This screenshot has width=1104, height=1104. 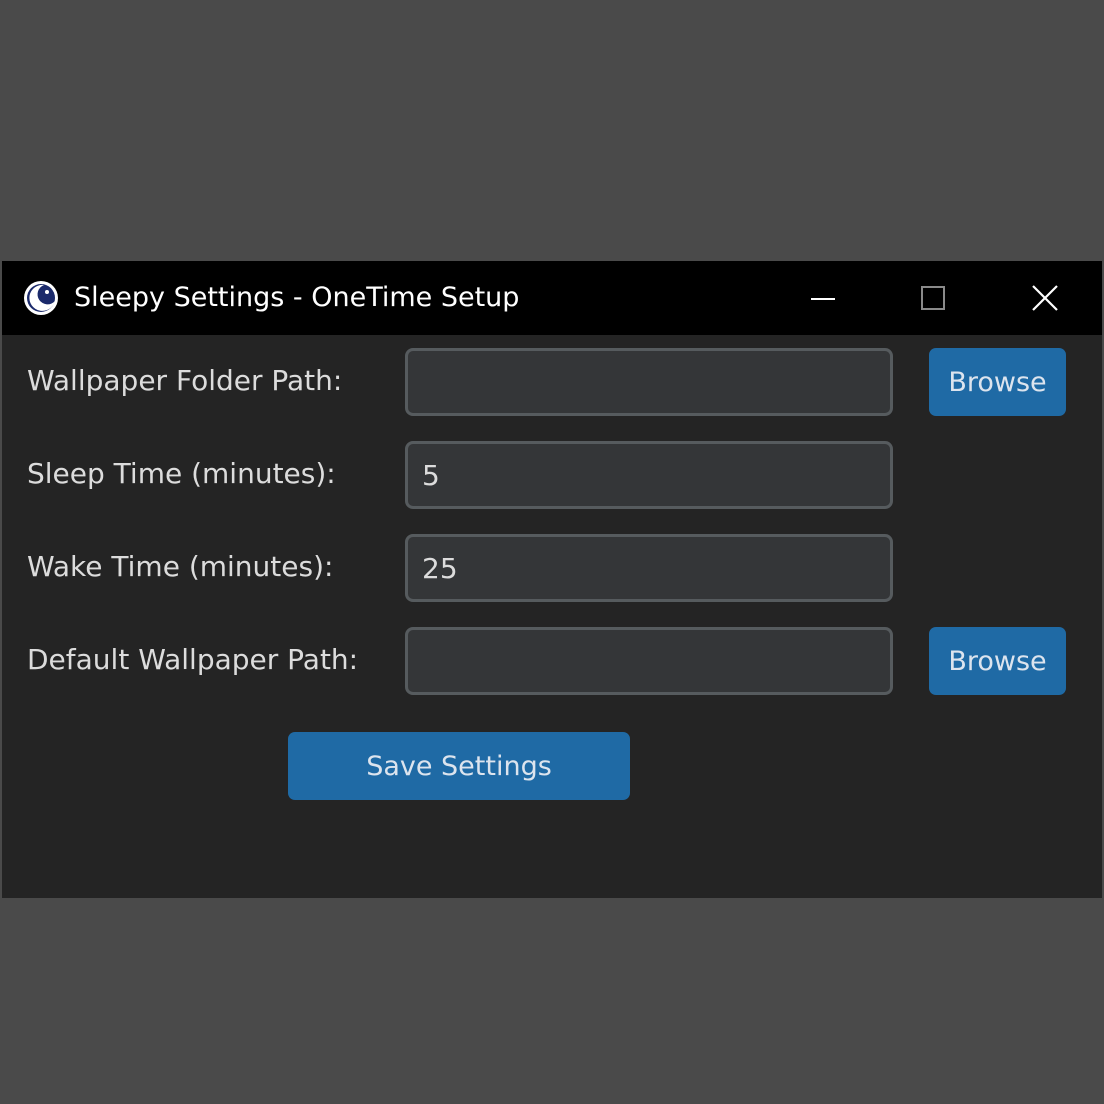 I want to click on moon-app-icon, so click(x=41, y=298).